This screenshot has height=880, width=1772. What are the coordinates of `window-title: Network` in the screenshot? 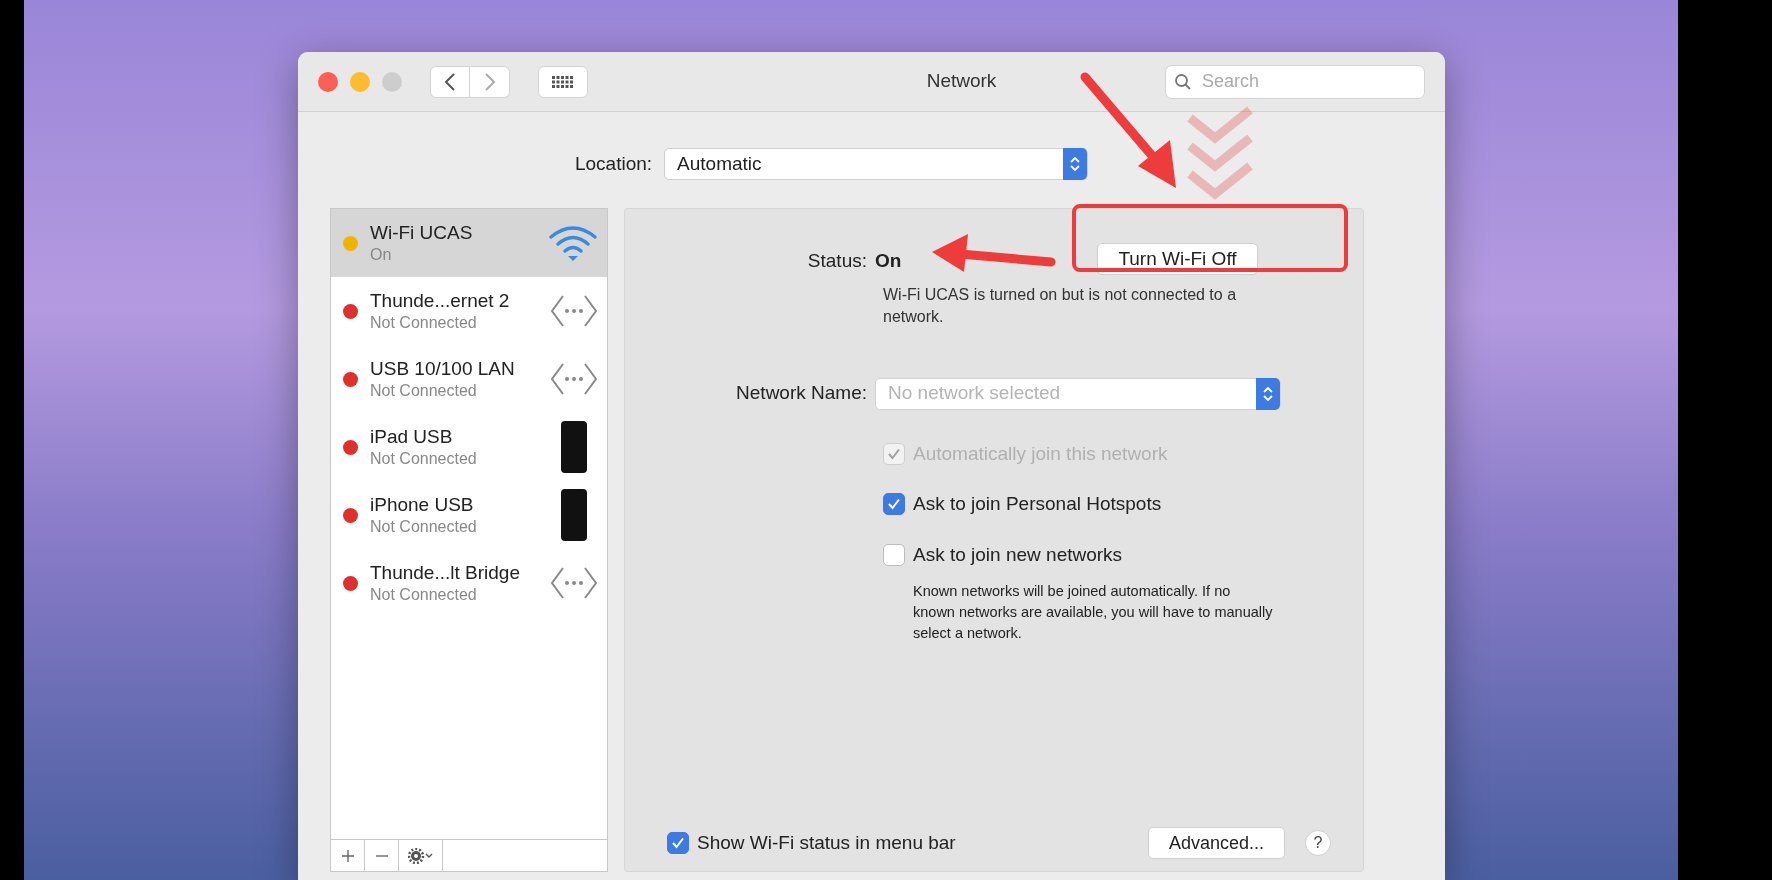 It's located at (961, 81).